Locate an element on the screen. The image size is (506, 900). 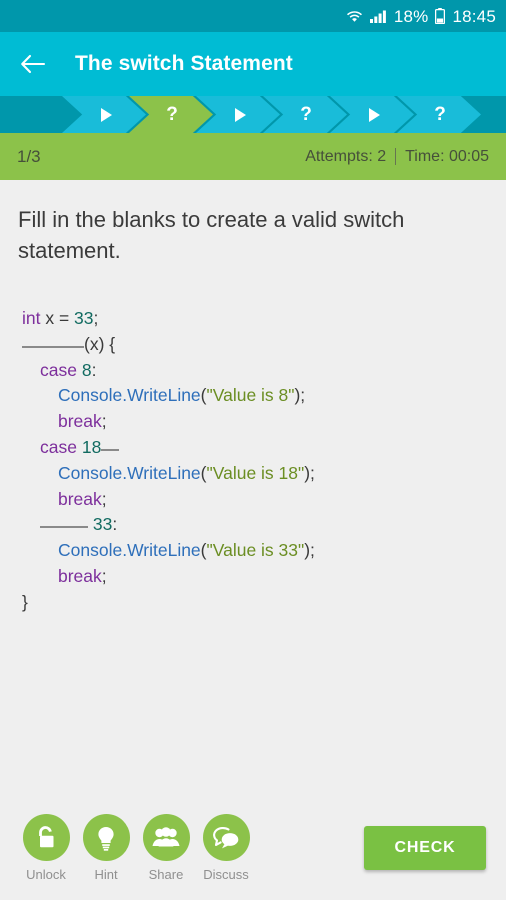
code-token-punc: x = is located at coordinates (57, 318).